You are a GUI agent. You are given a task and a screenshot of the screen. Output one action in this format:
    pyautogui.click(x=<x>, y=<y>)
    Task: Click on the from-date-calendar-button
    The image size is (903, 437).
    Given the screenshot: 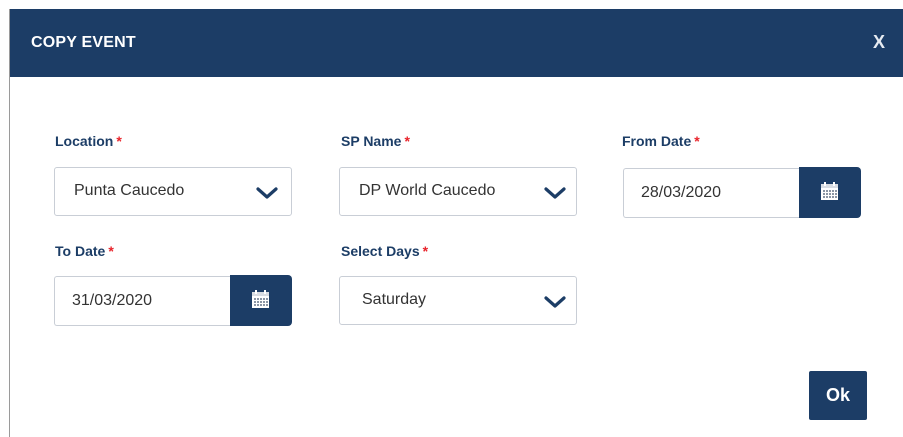 What is the action you would take?
    pyautogui.click(x=830, y=192)
    